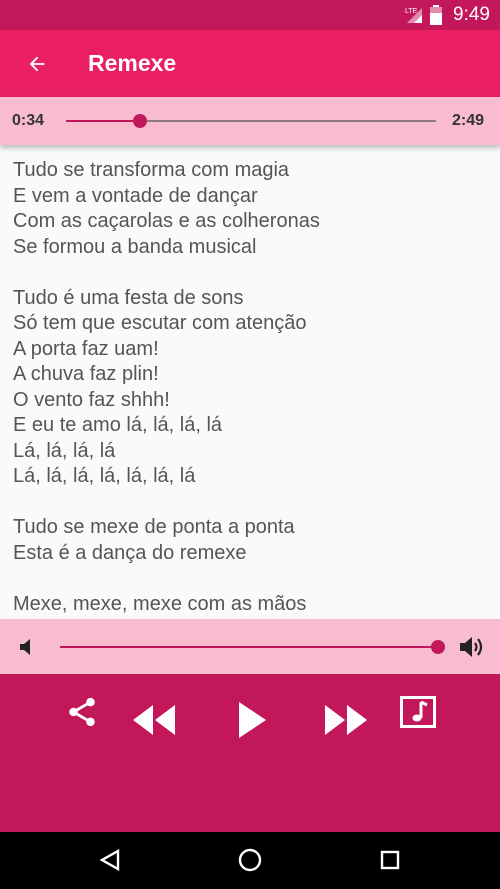 Image resolution: width=500 pixels, height=889 pixels. Describe the element at coordinates (471, 14) in the screenshot. I see `clock: 9:49` at that location.